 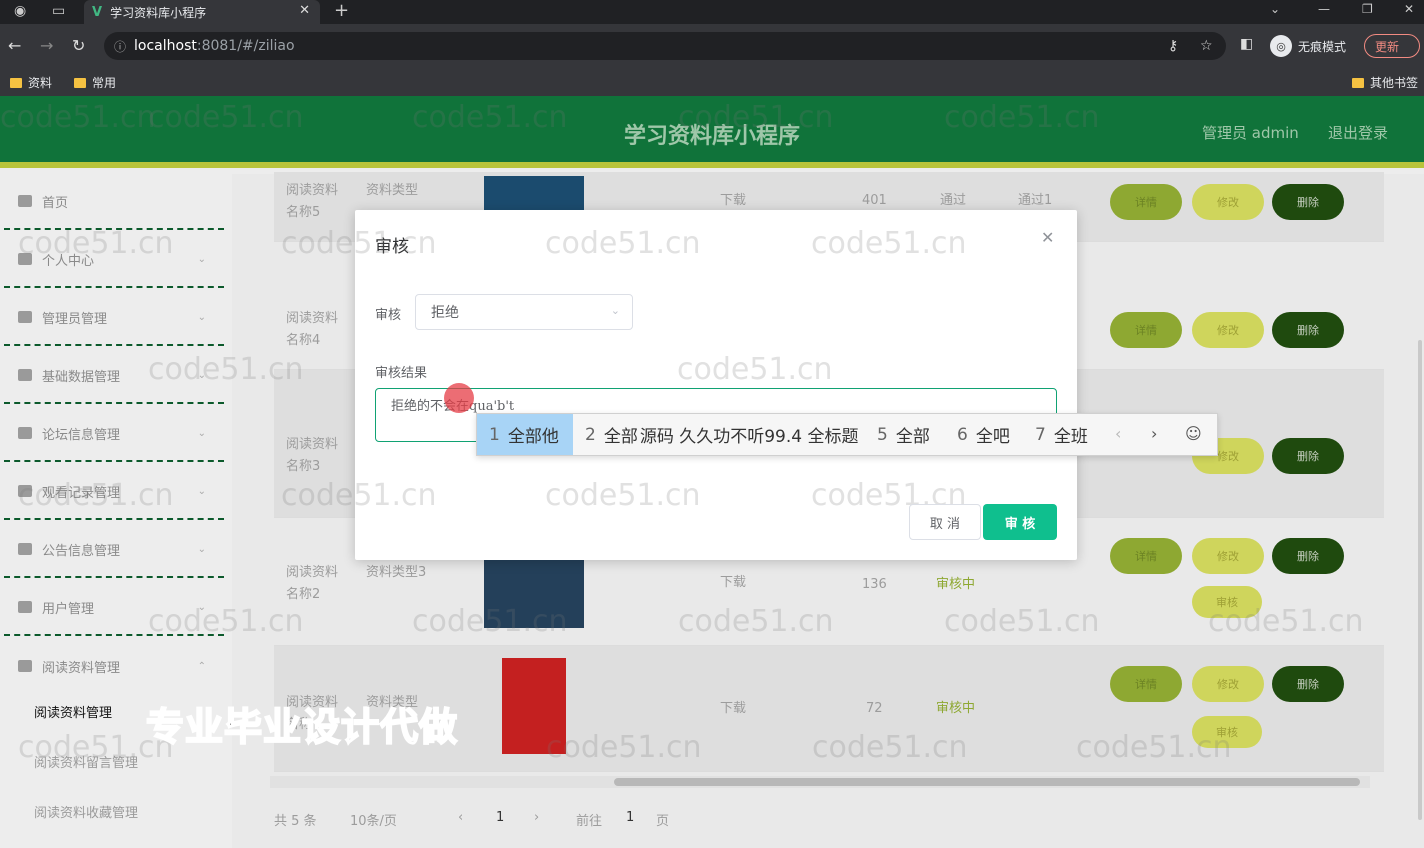 I want to click on bookmark-folder: 资料, so click(x=31, y=82).